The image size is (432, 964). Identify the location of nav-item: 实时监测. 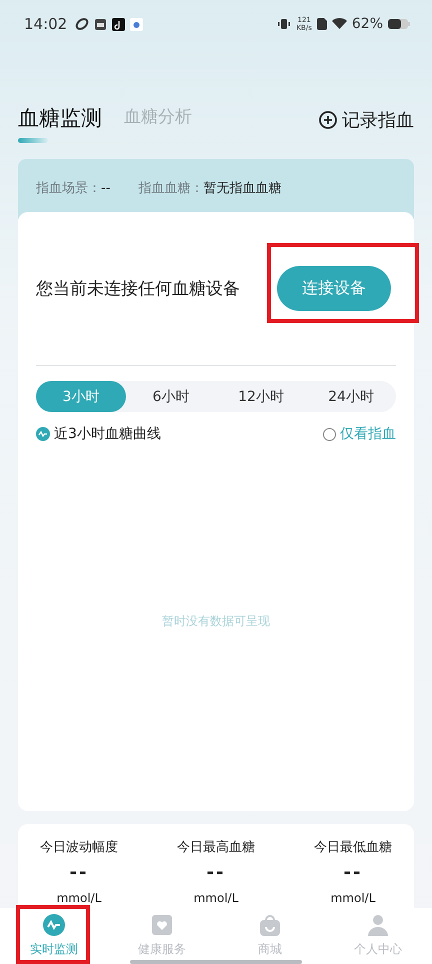
(54, 936).